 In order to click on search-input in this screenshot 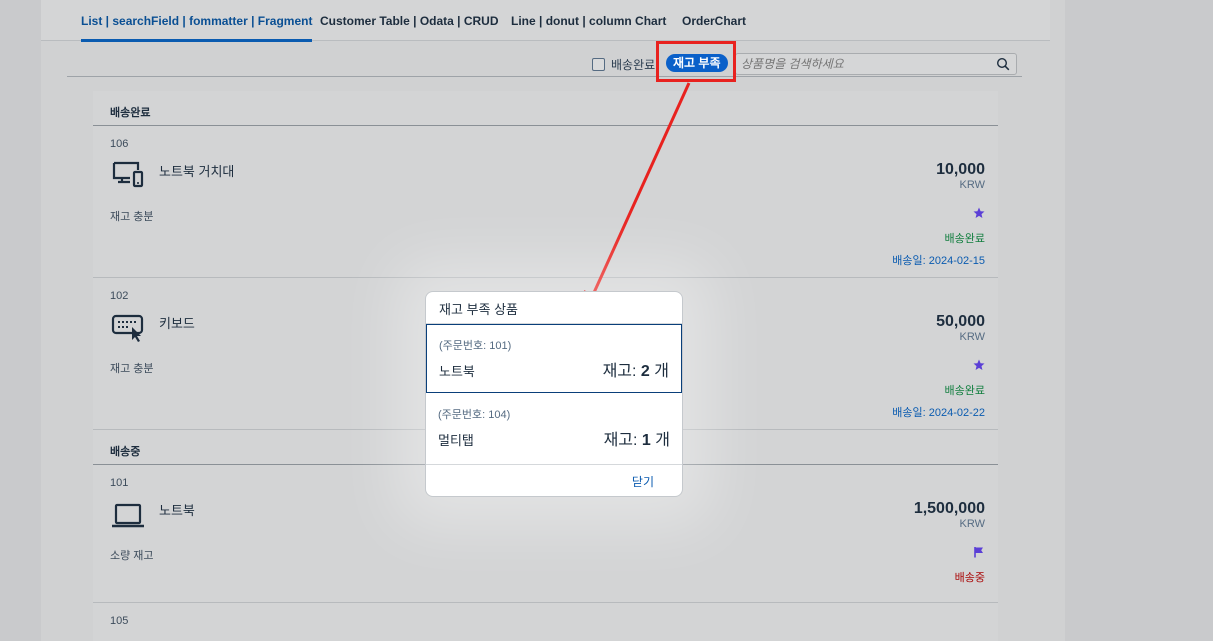, I will do `click(861, 64)`.